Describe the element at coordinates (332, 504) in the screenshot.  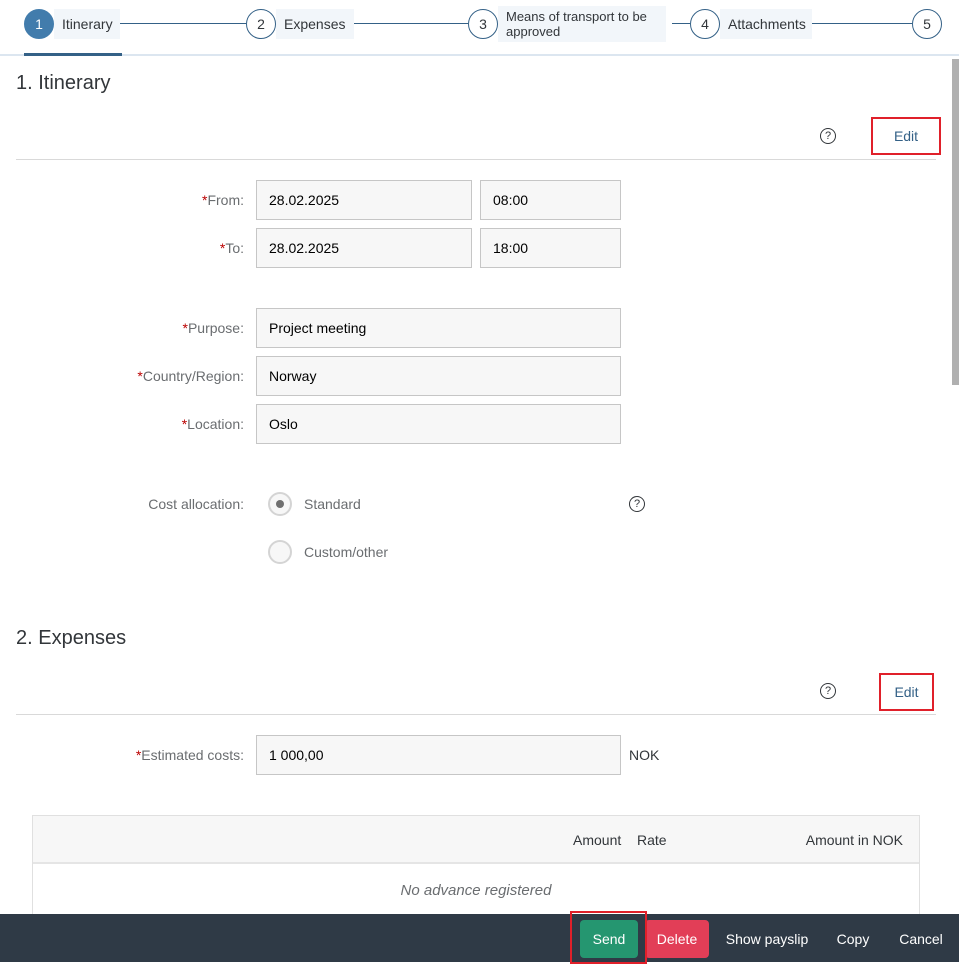
I see `radio-standard-label: Standard` at that location.